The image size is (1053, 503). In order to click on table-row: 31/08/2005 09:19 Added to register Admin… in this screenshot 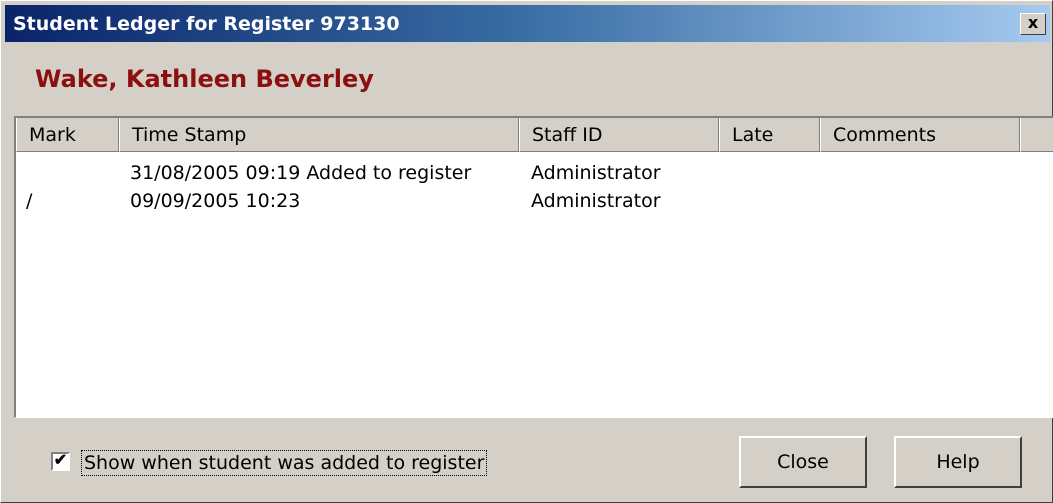, I will do `click(534, 173)`.